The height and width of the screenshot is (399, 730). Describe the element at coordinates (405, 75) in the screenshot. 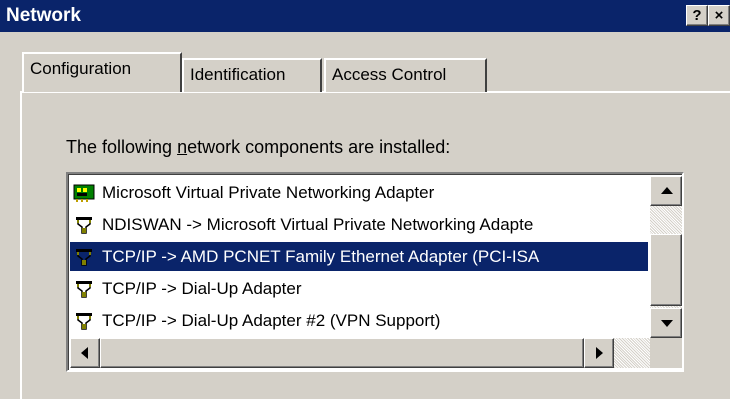

I see `tab-access-control: Access Control` at that location.